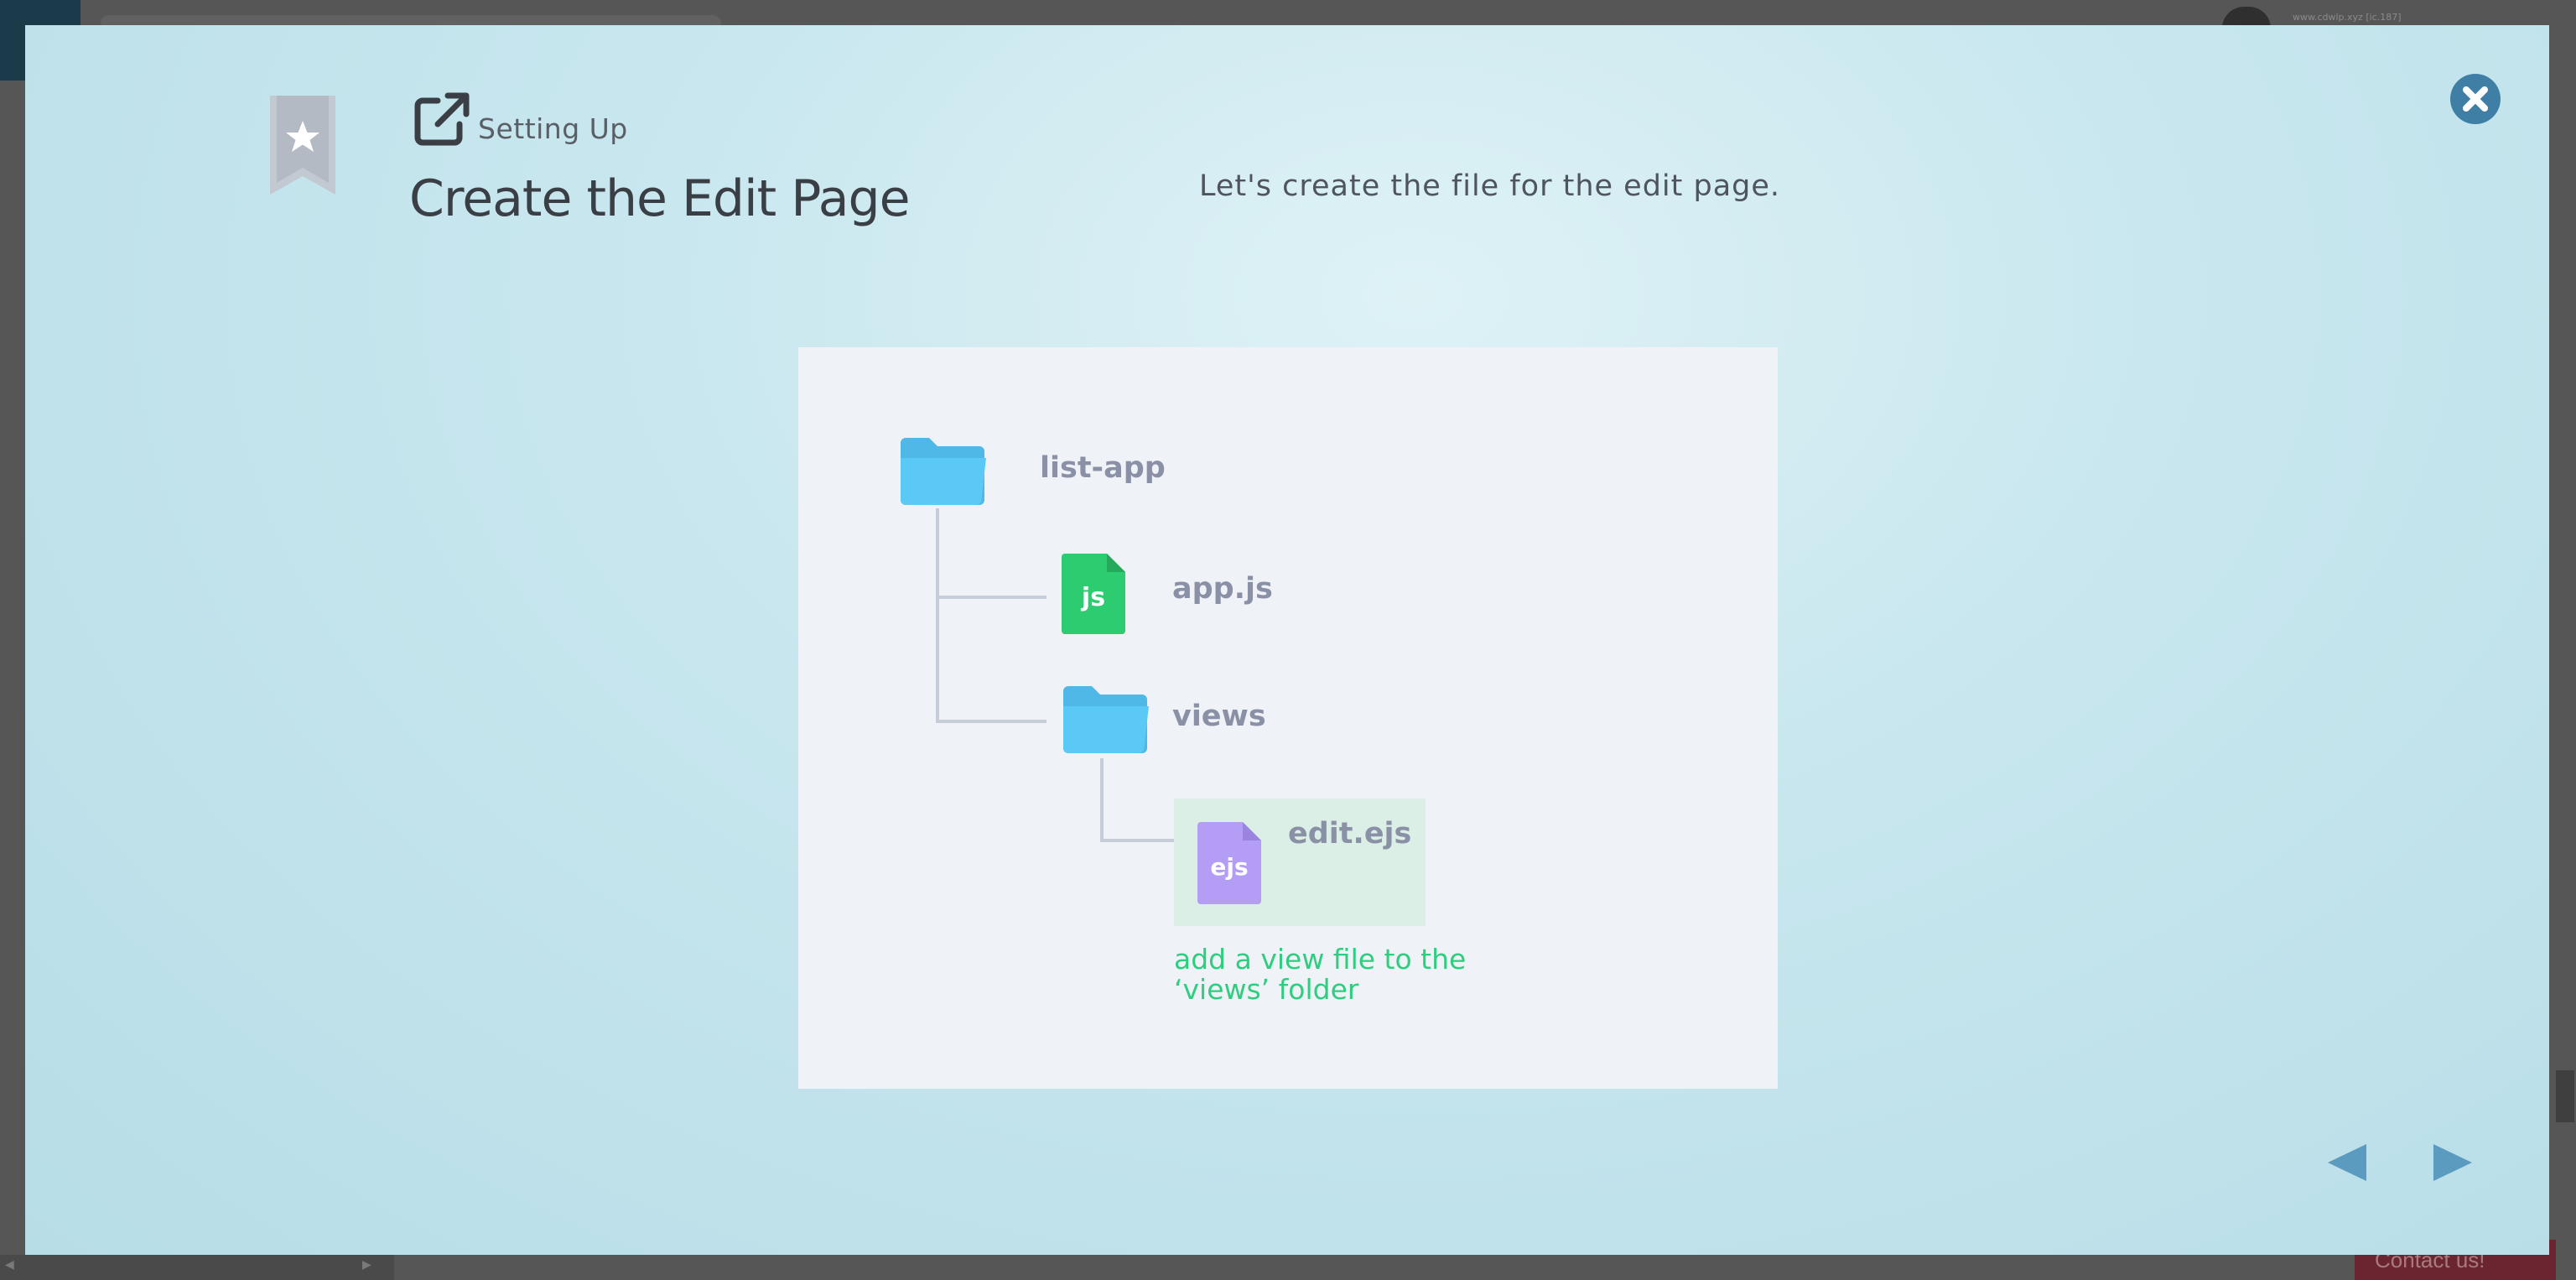 This screenshot has width=2576, height=1280. Describe the element at coordinates (2475, 99) in the screenshot. I see `close-button` at that location.